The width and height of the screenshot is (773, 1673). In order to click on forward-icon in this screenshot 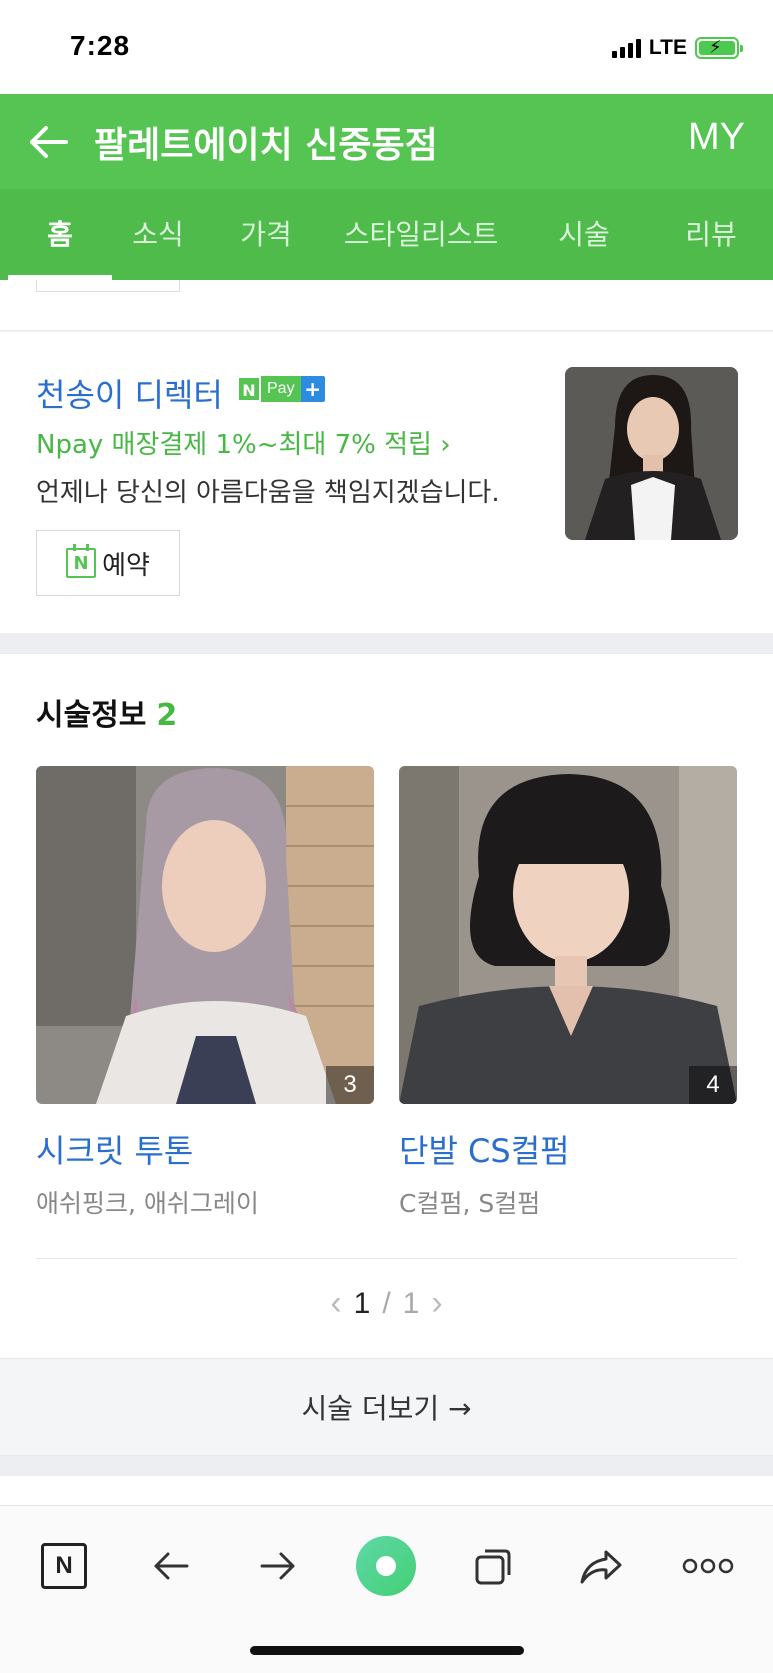, I will do `click(278, 1566)`.